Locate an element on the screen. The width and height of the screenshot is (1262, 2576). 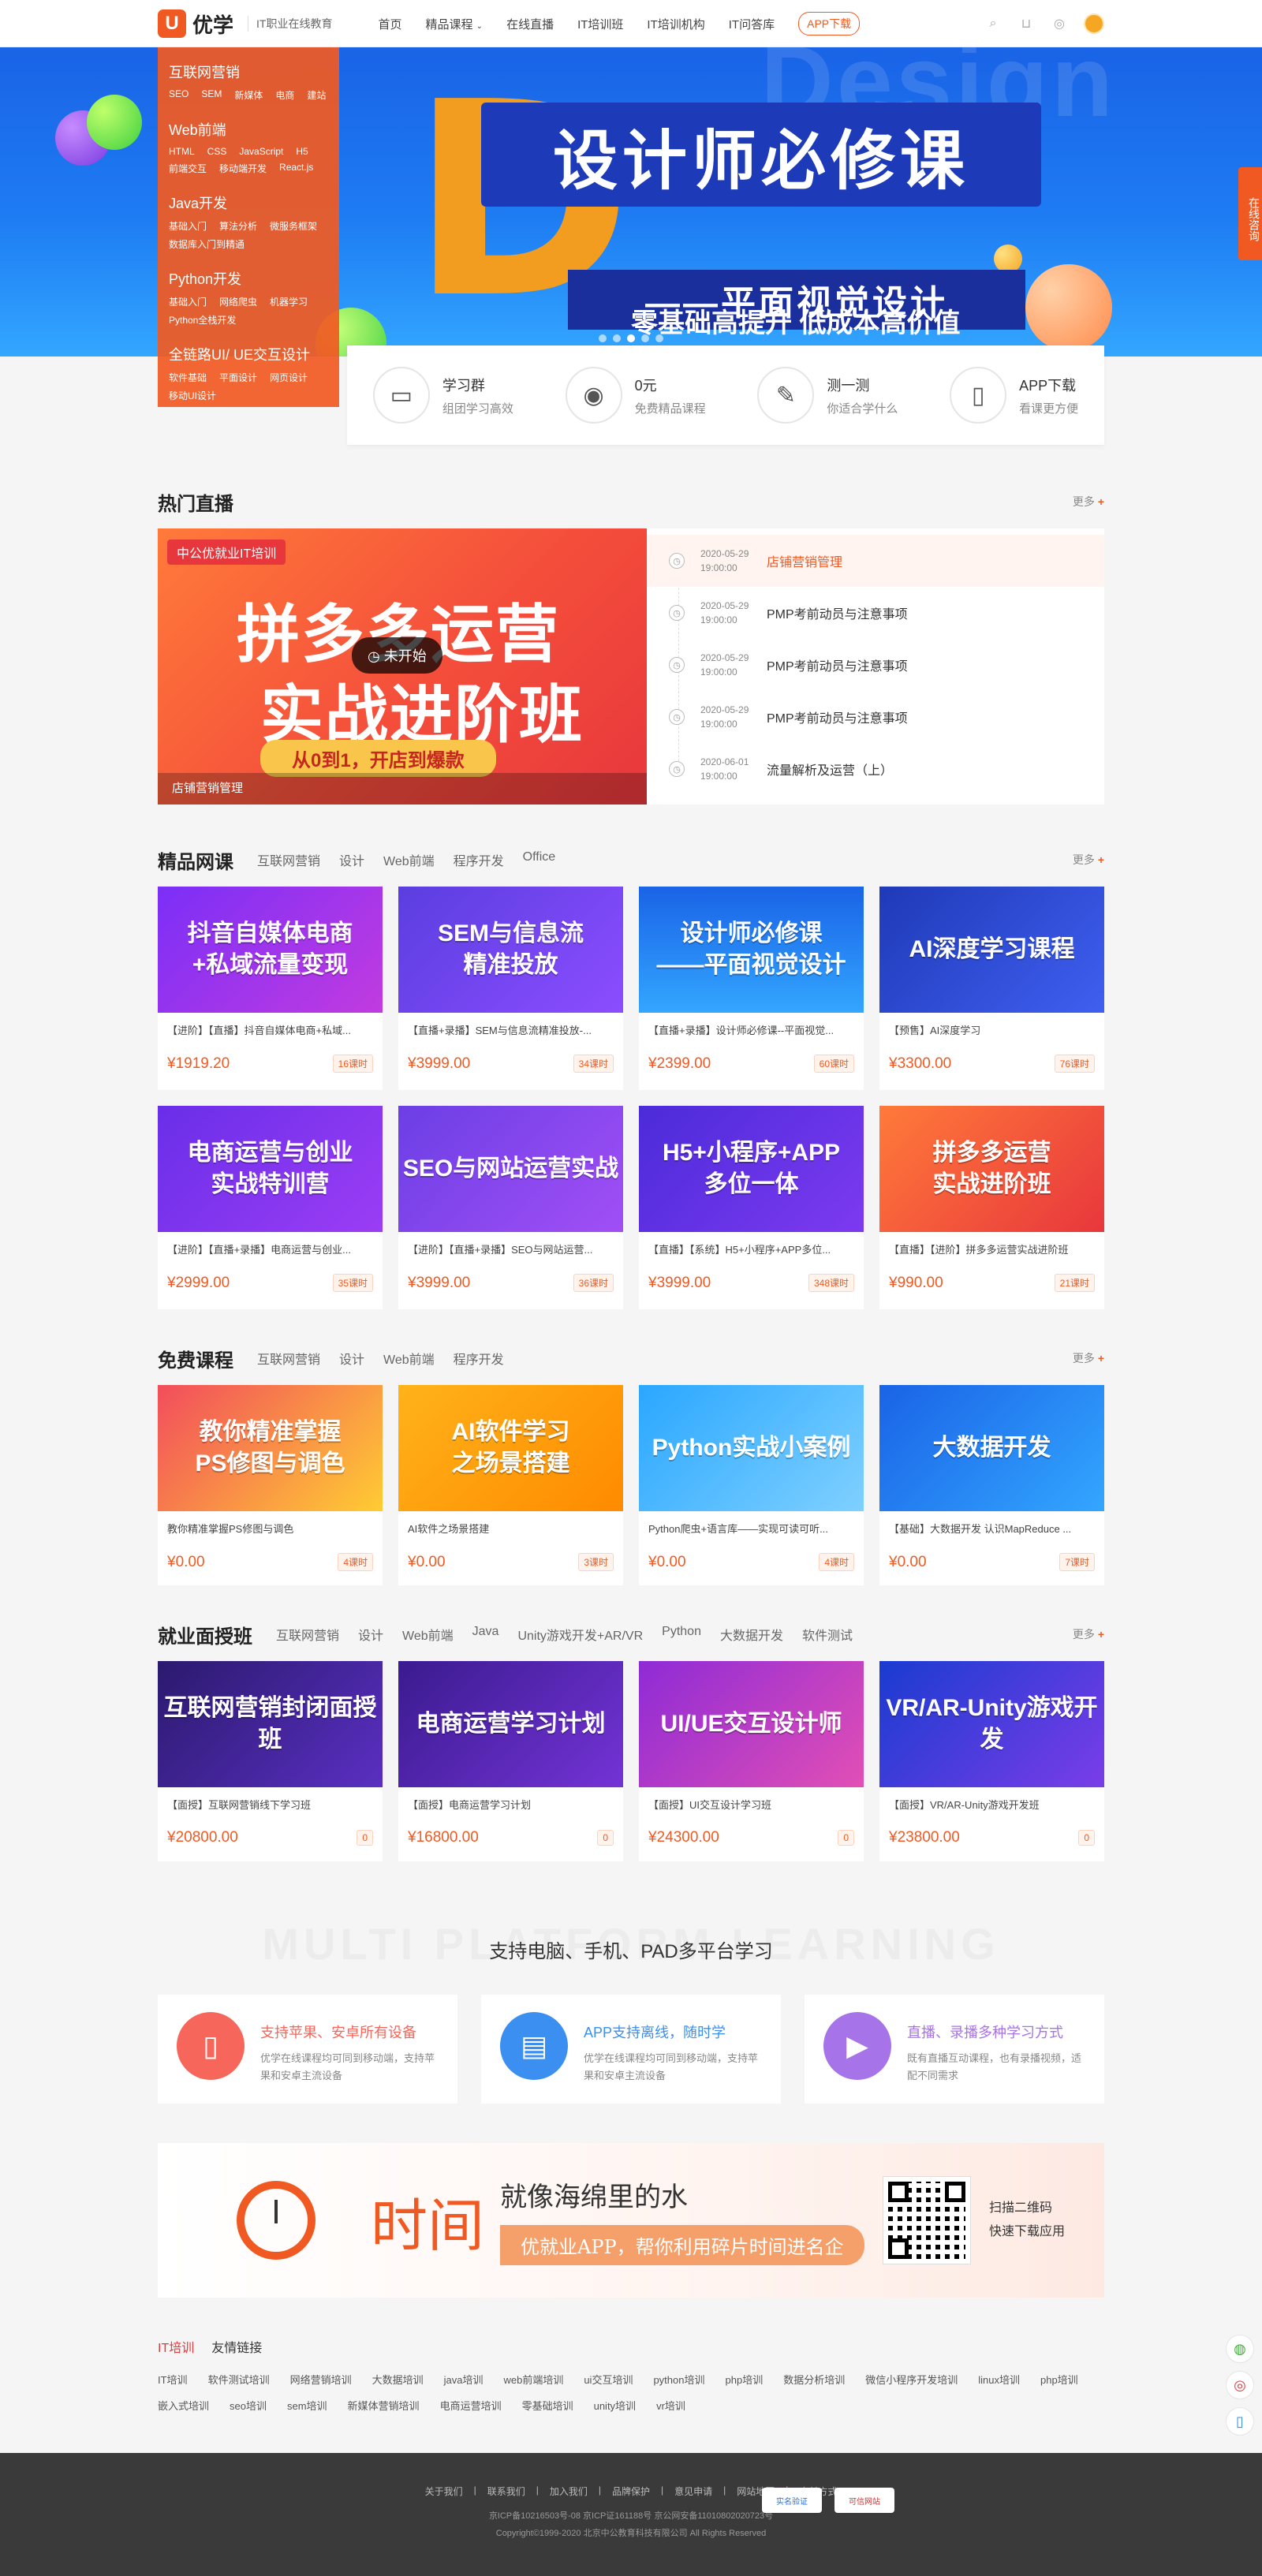
course-name: 教你精准掌握PS修图与调色 is located at coordinates (270, 1523).